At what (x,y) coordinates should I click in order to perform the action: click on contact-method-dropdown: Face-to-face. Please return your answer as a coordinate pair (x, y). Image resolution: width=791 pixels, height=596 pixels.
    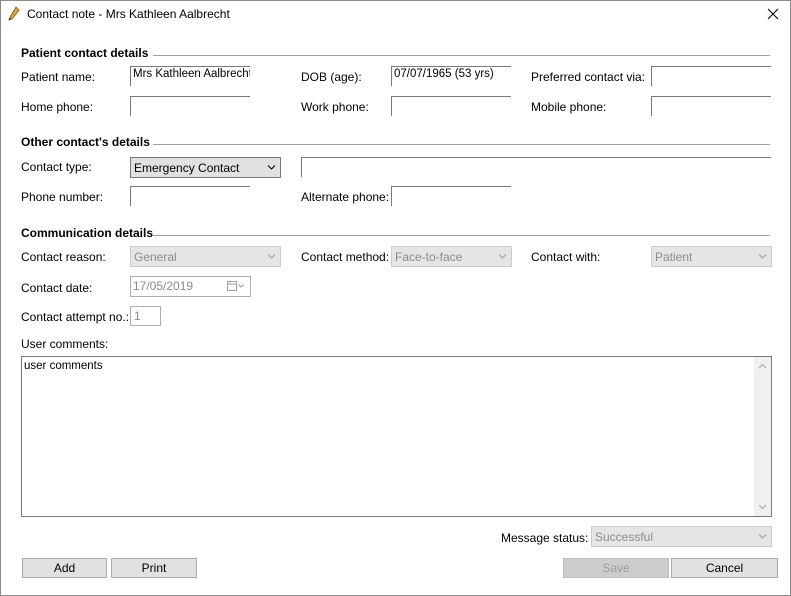
    Looking at the image, I should click on (451, 256).